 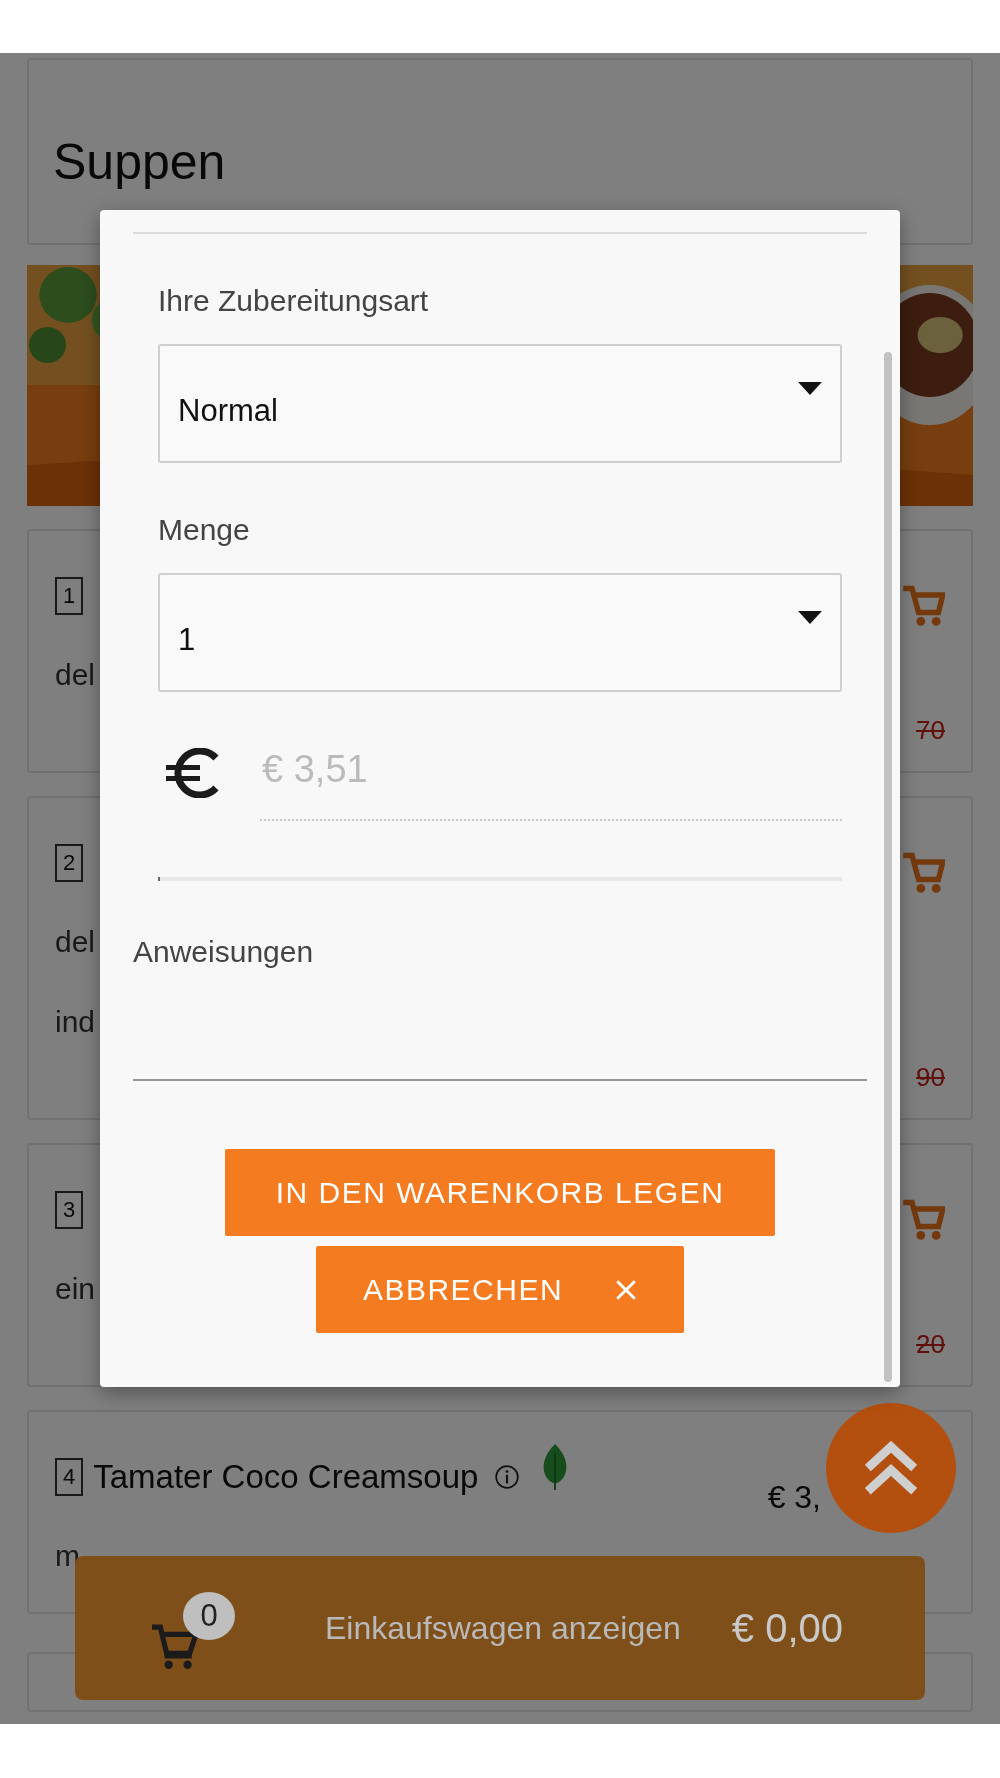 What do you see at coordinates (794, 1497) in the screenshot?
I see `item-price: € 3,` at bounding box center [794, 1497].